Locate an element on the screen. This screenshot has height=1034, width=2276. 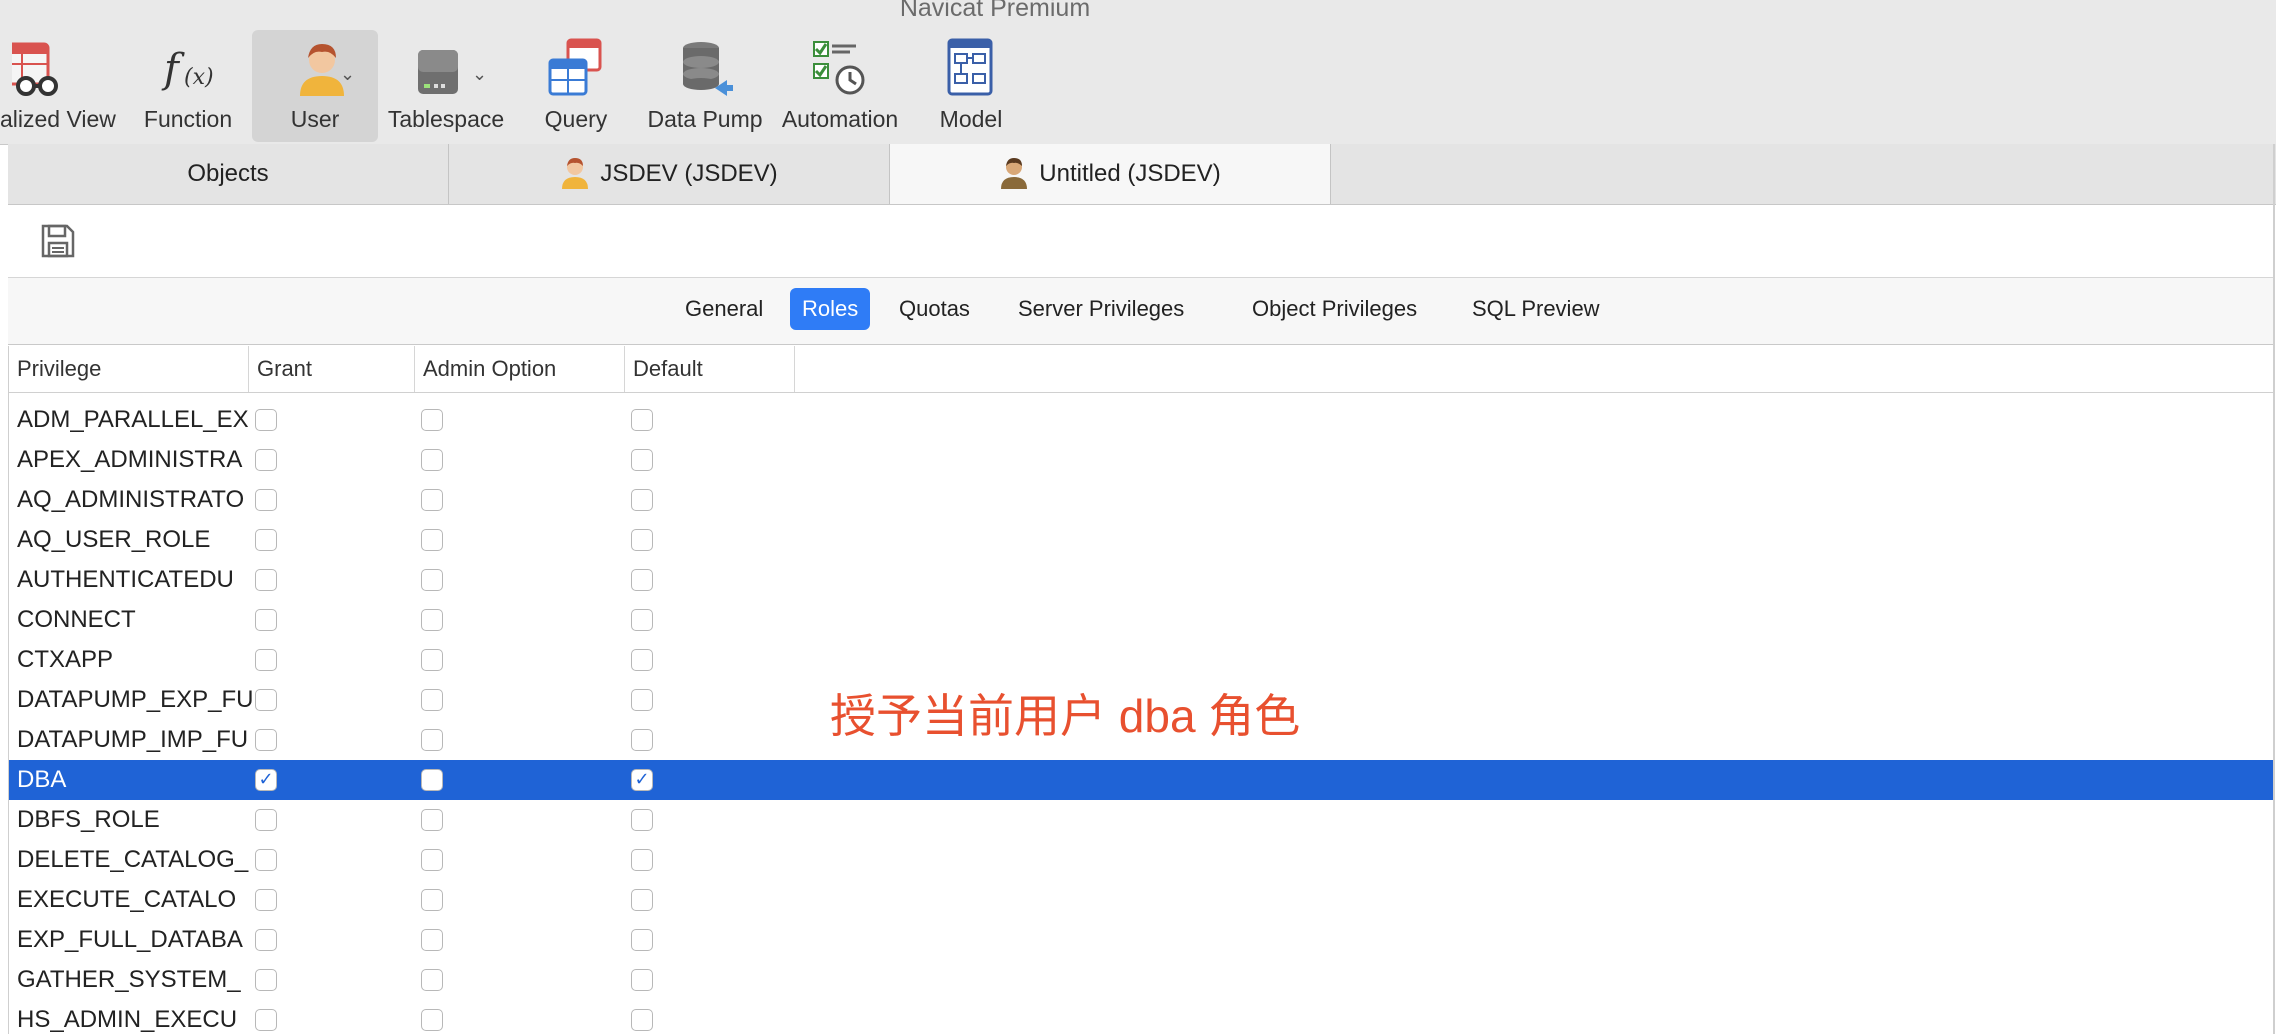
table-row: HS_ADMIN_EXECU is located at coordinates (1142, 1017).